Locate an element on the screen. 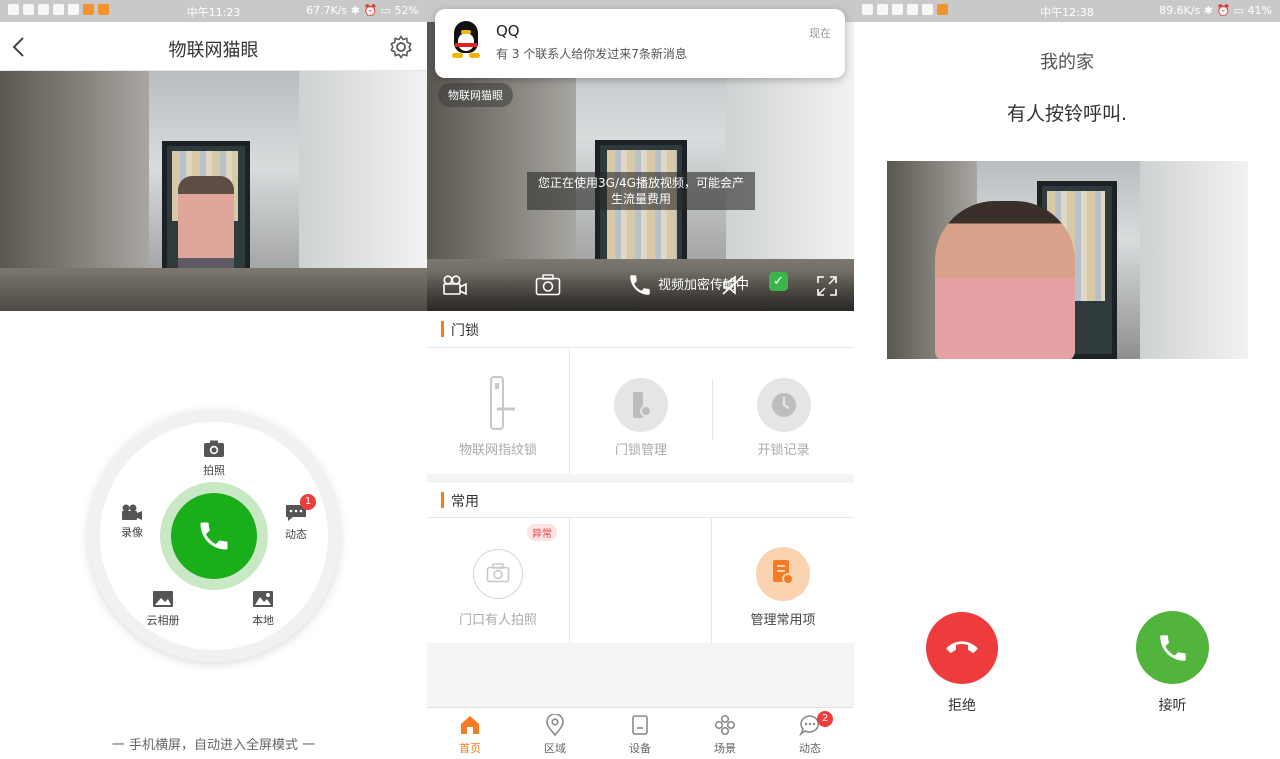 The image size is (1280, 759). bottom-tab-bar: 首页 区域 设备 场景 动态 2 is located at coordinates (640, 733).